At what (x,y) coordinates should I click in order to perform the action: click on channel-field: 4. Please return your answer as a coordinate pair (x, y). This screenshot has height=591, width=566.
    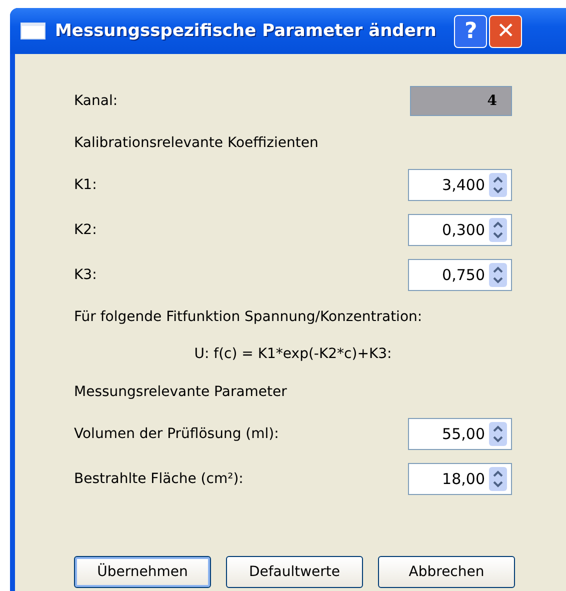
    Looking at the image, I should click on (461, 101).